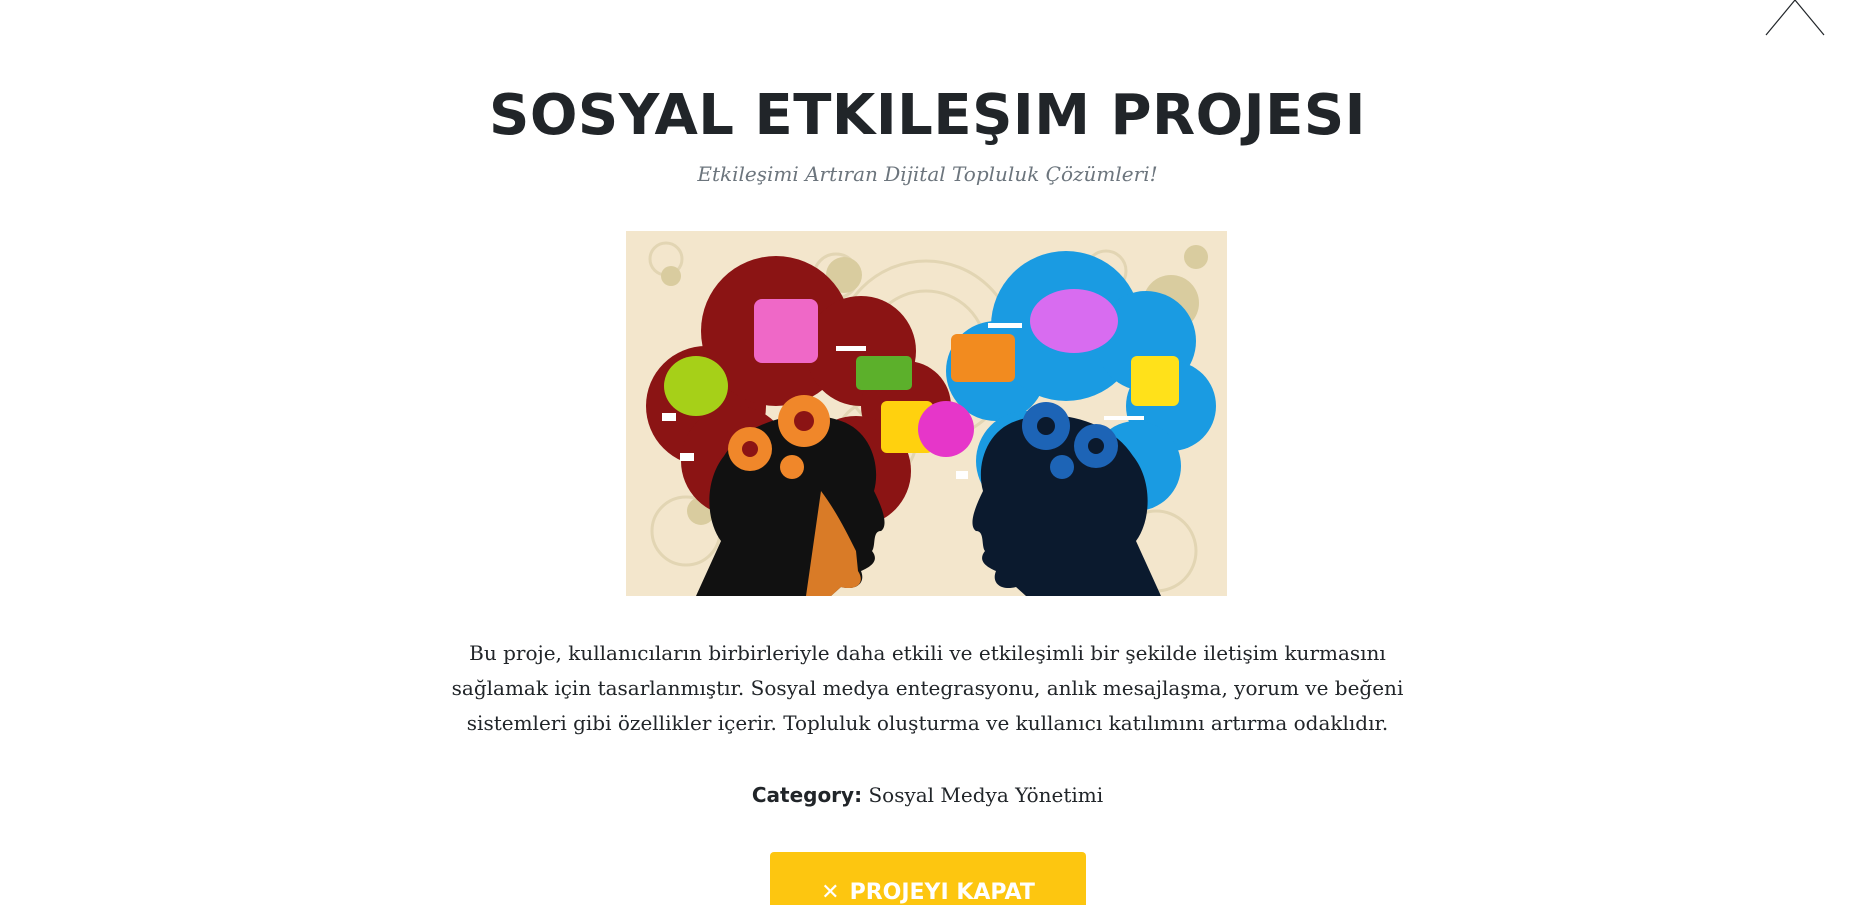 This screenshot has height=905, width=1855. I want to click on project-title: SOSYAL ETKILEŞIM PROJESI, so click(927, 115).